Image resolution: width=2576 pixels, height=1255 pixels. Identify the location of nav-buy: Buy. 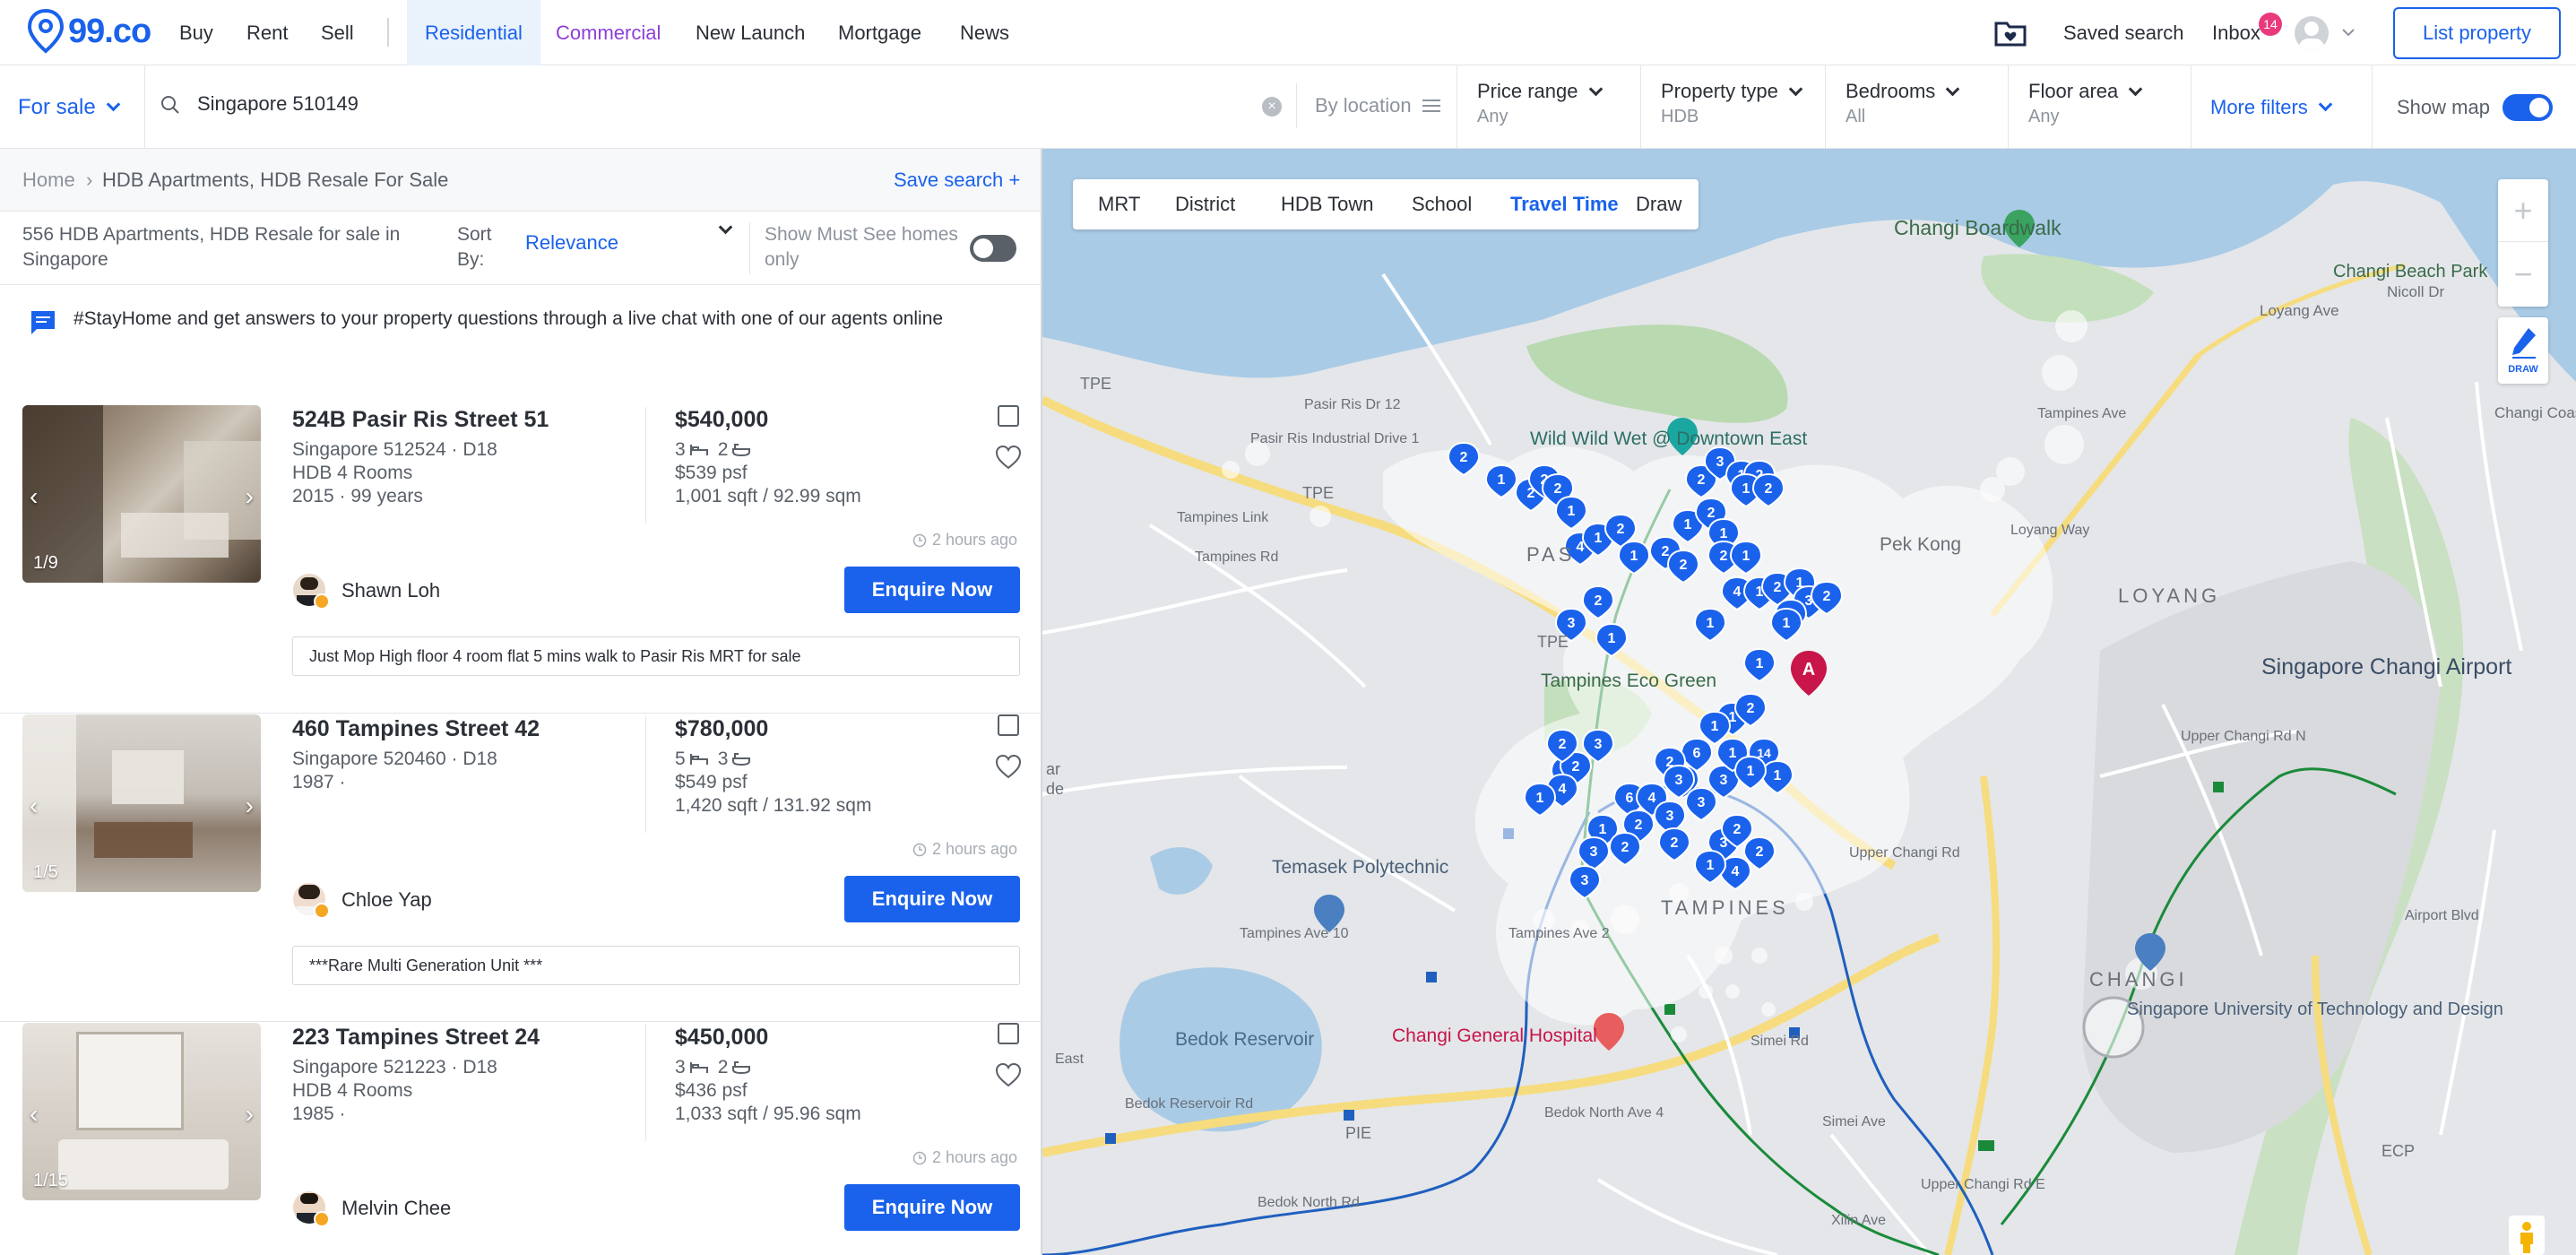
(196, 32).